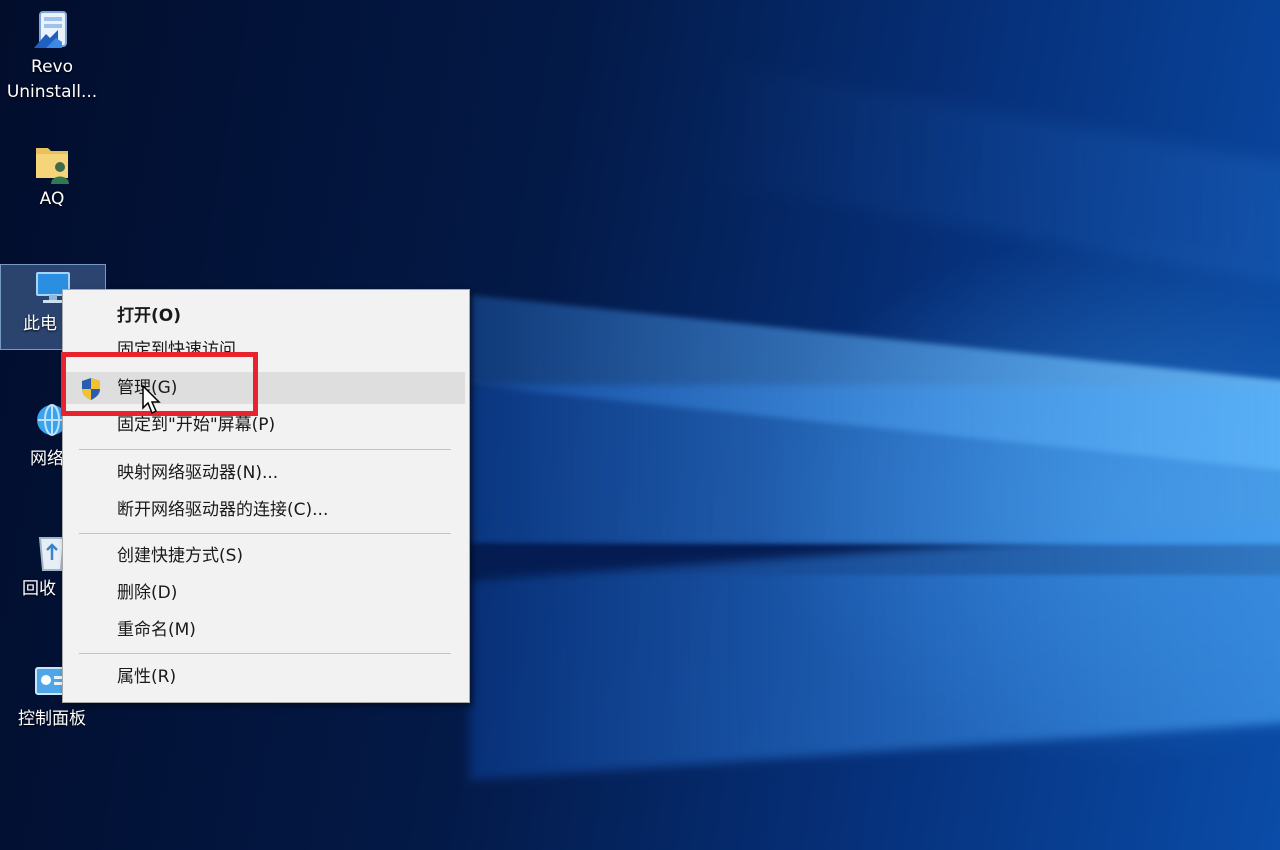  I want to click on menu-item-open: 打开(O), so click(265, 316).